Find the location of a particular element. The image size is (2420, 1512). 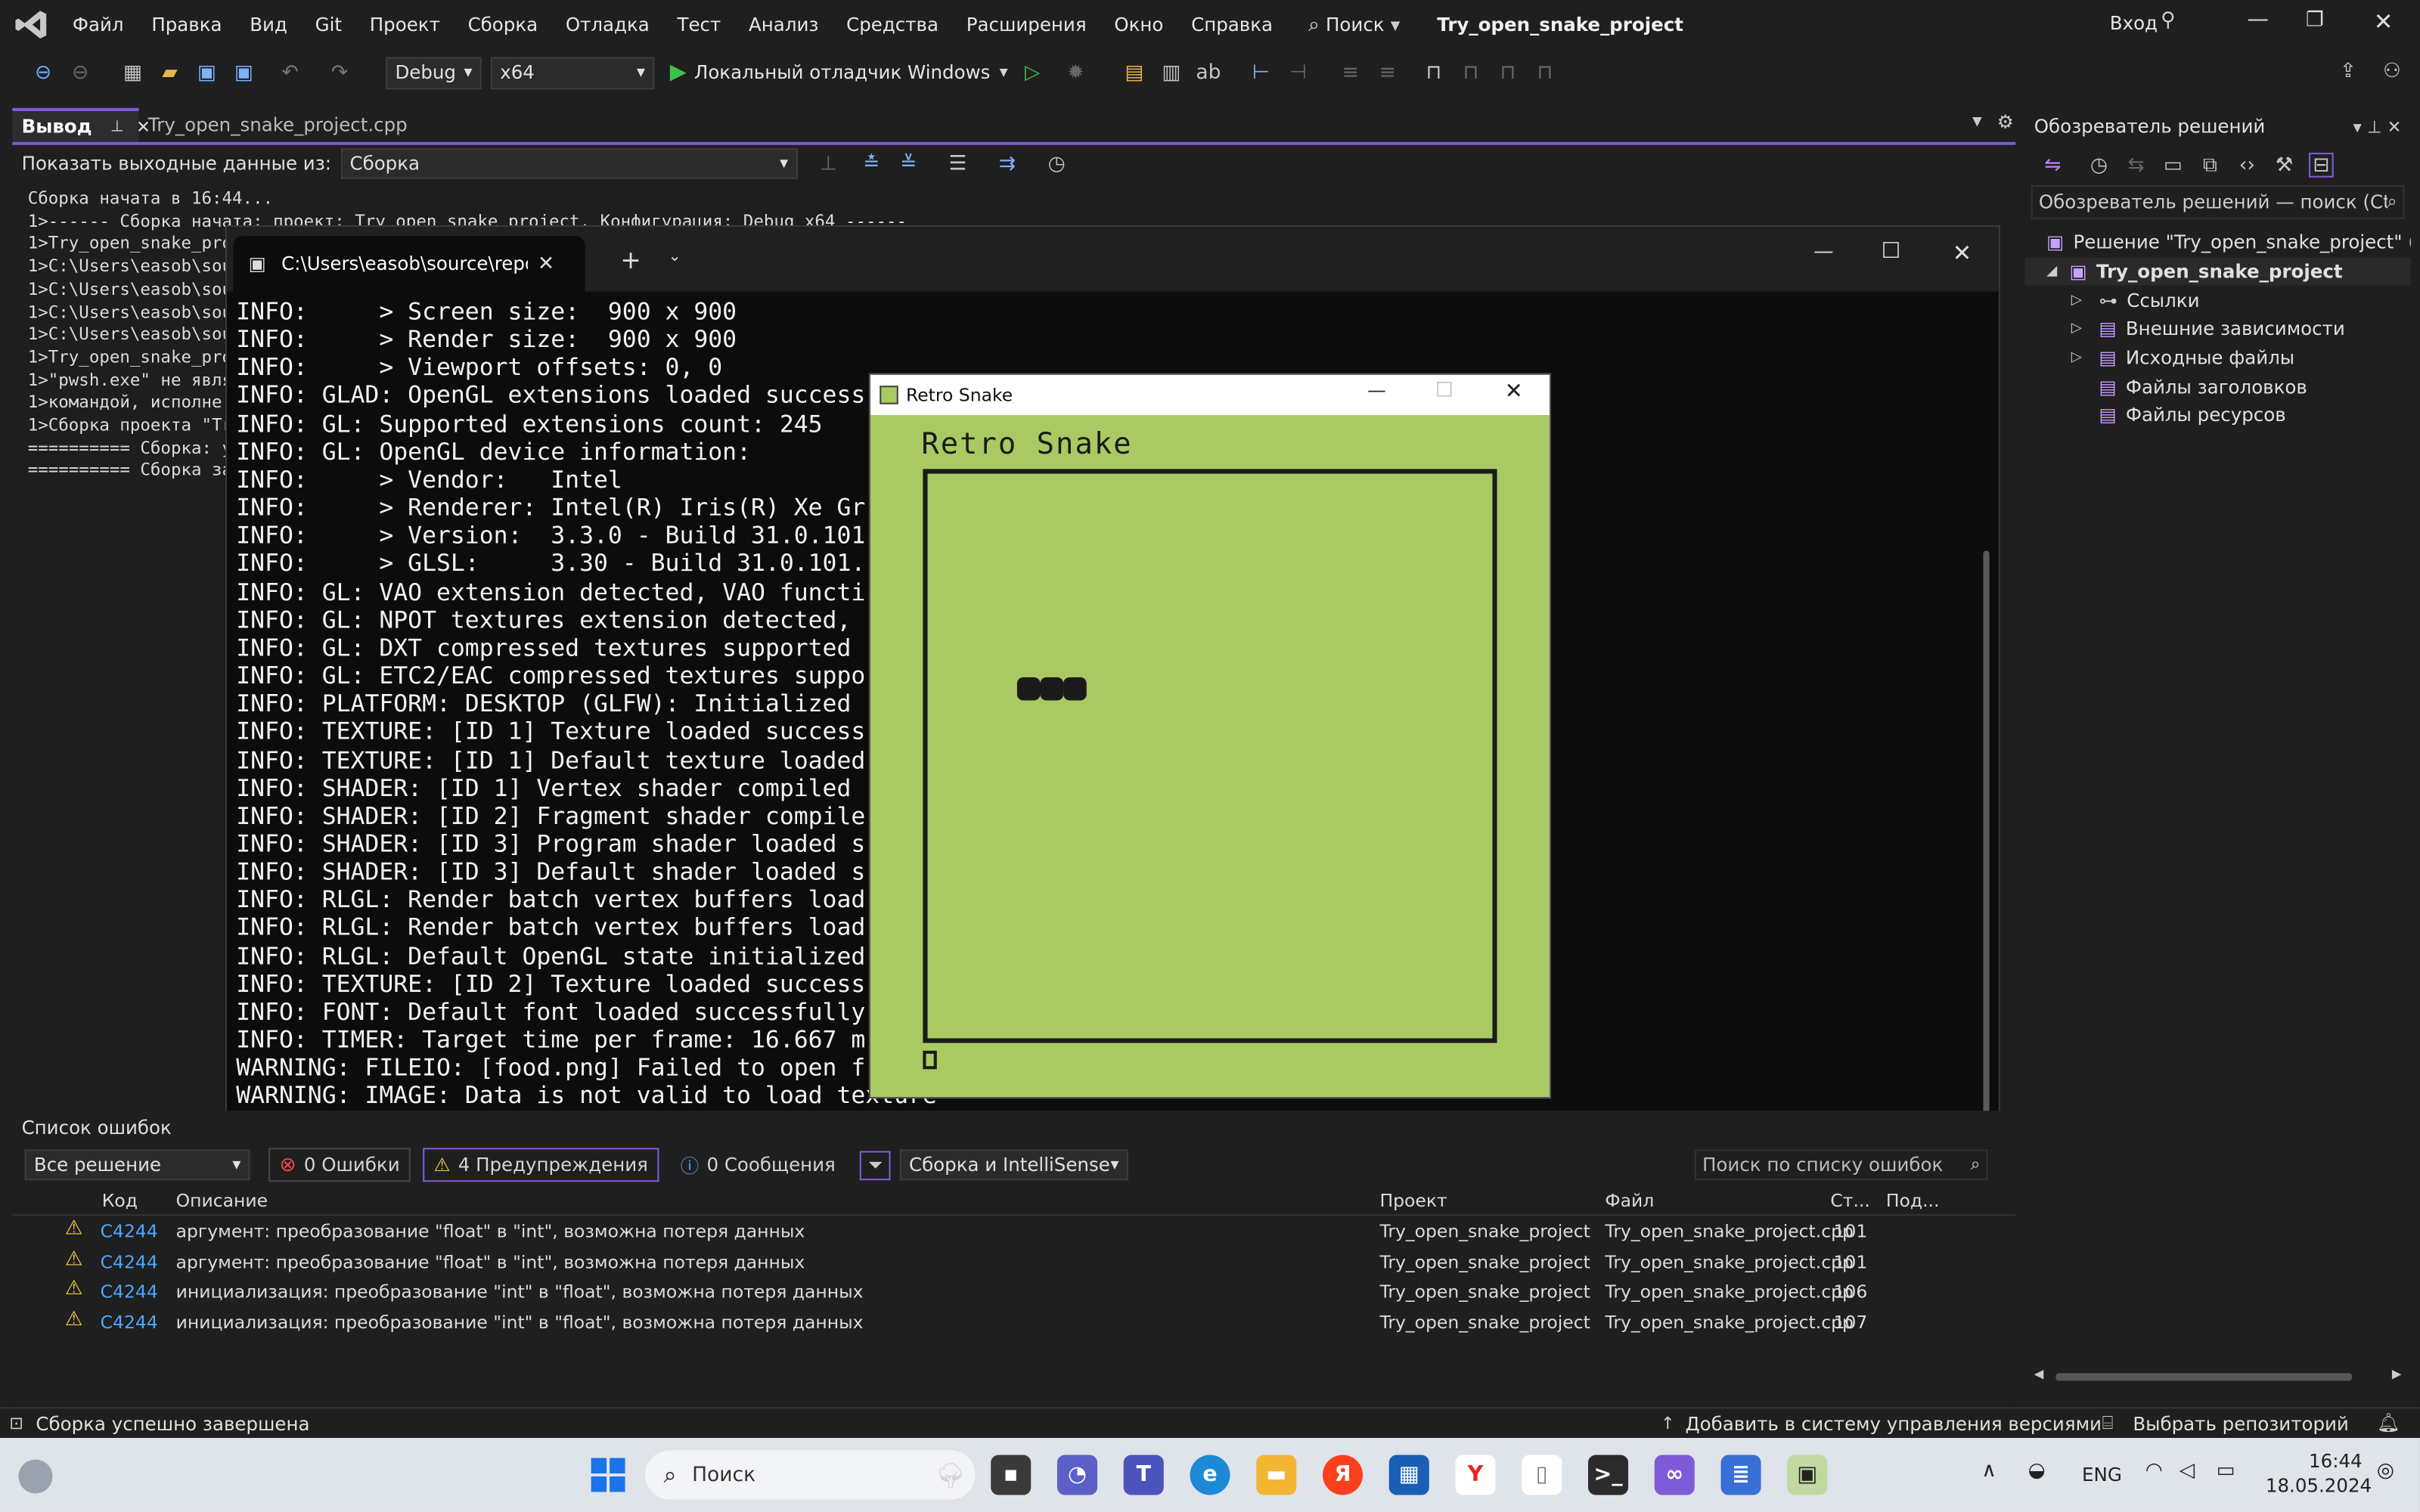

clock-time: 16:44 is located at coordinates (2336, 1461).